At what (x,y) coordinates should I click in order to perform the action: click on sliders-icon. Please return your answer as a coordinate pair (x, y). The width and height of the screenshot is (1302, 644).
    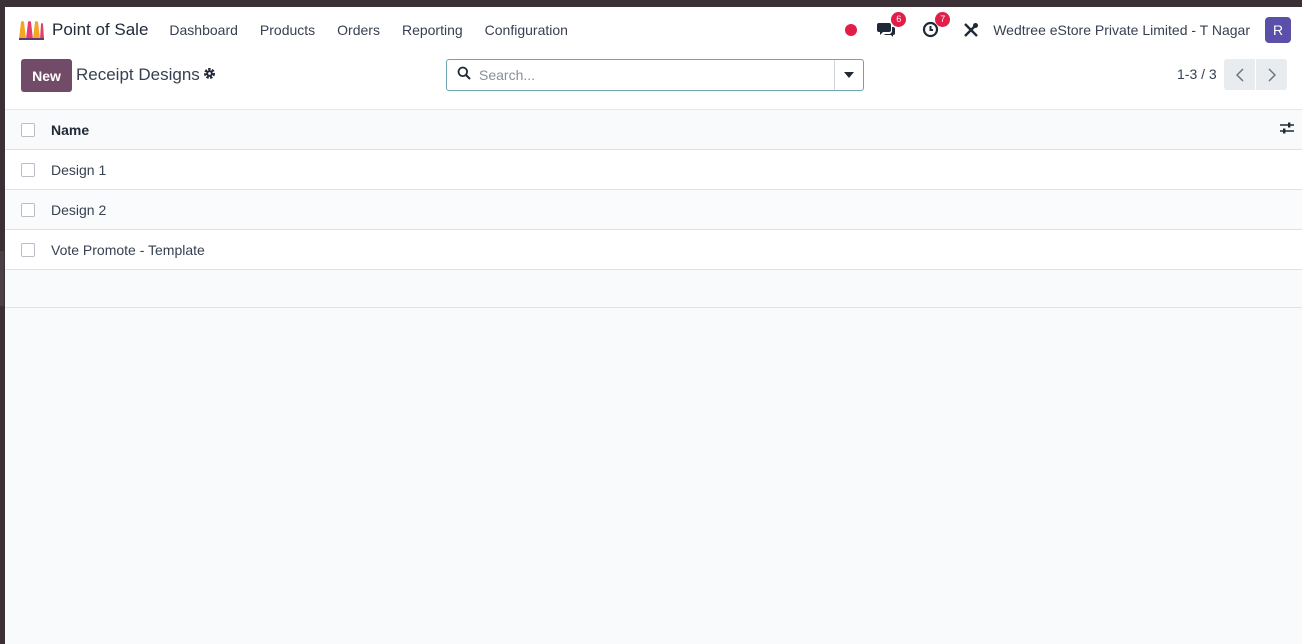
    Looking at the image, I should click on (1287, 130).